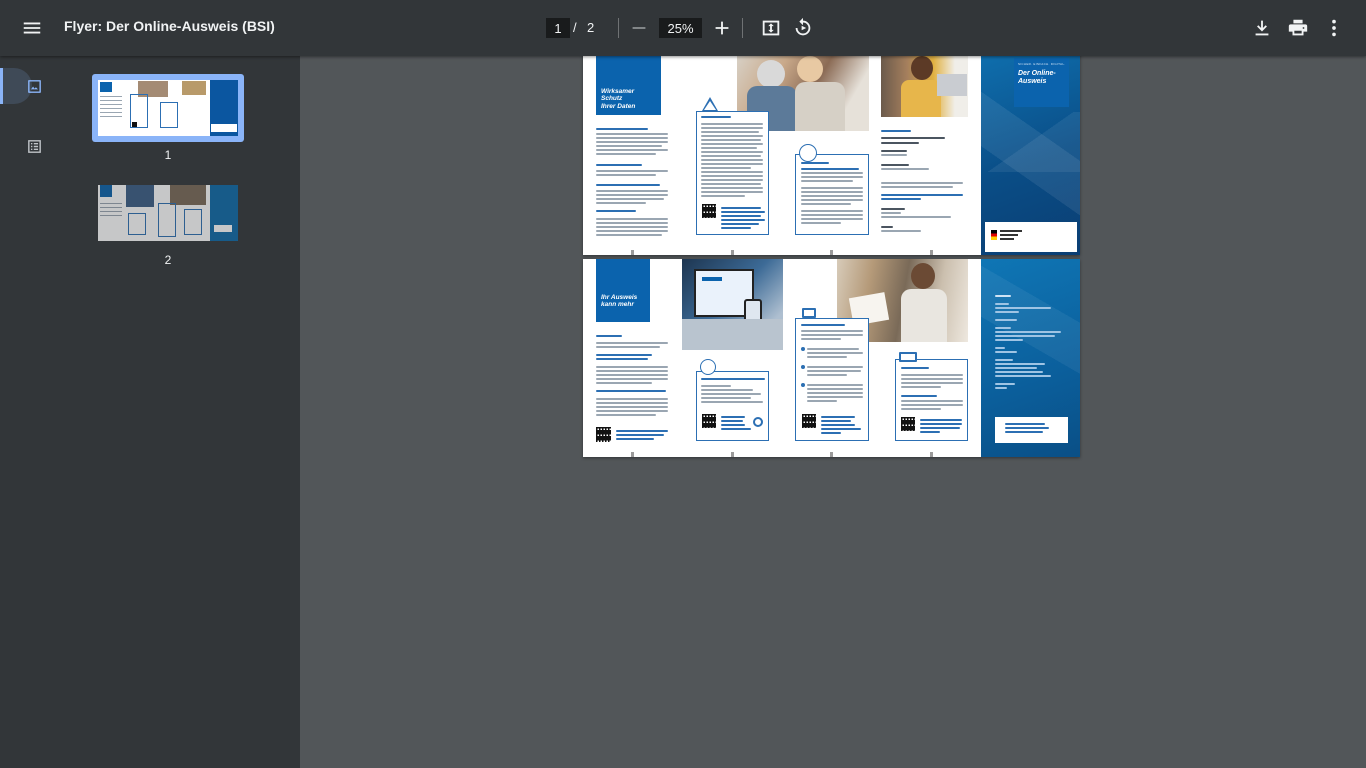  Describe the element at coordinates (831, 358) in the screenshot. I see `document-page-2: Ihr Ausweis kann mehr` at that location.